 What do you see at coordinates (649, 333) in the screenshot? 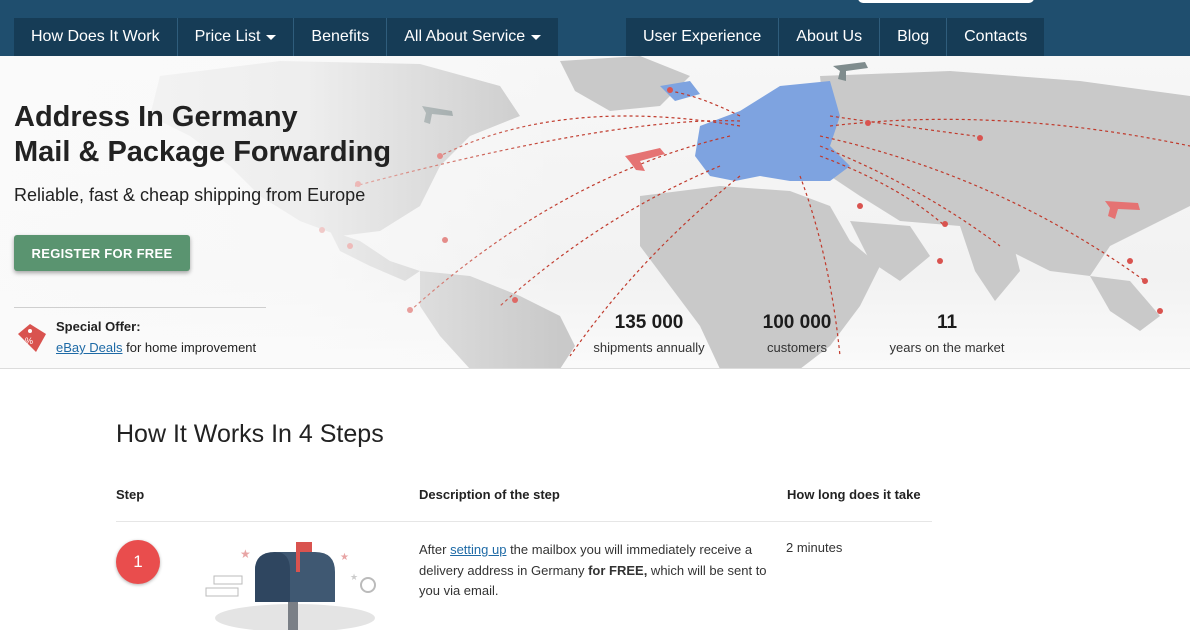
I see `stat-shipments: 135 000 shipments annually` at bounding box center [649, 333].